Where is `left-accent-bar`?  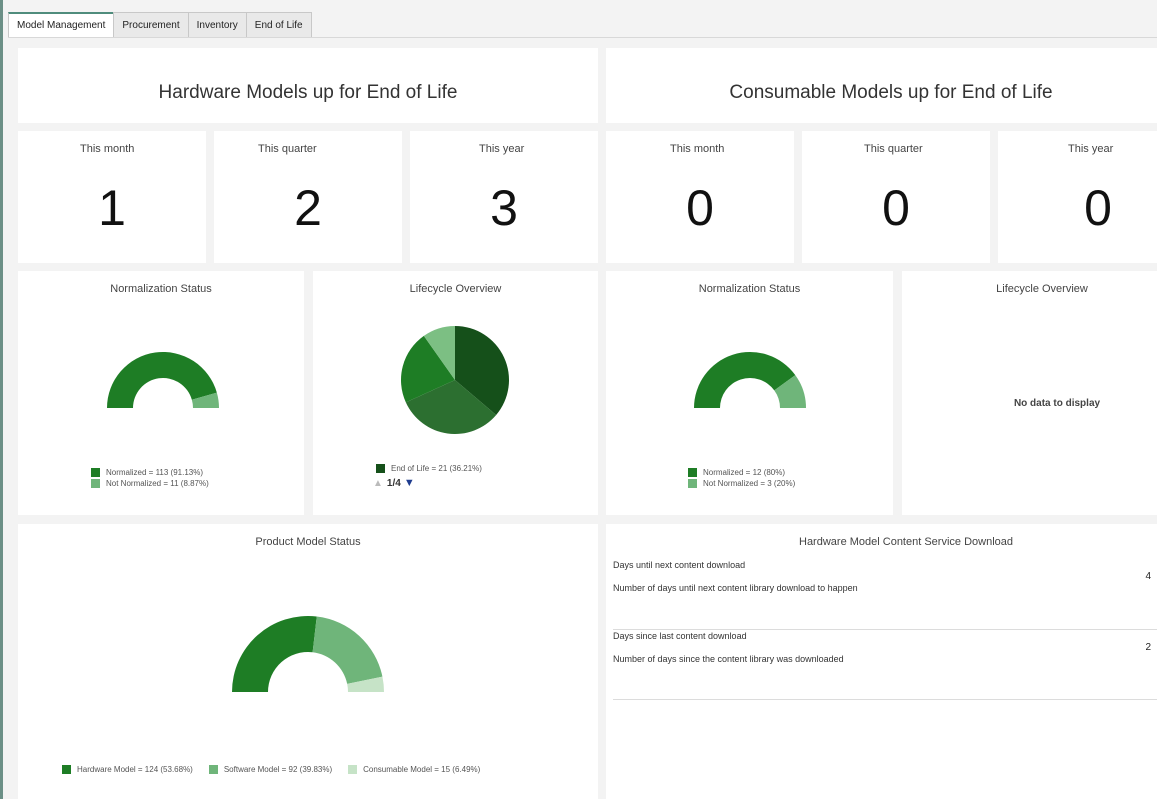
left-accent-bar is located at coordinates (1, 399).